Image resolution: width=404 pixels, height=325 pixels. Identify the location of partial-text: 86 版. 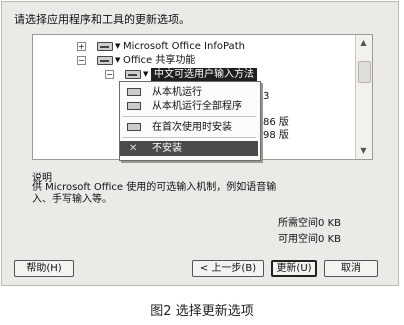
(276, 122).